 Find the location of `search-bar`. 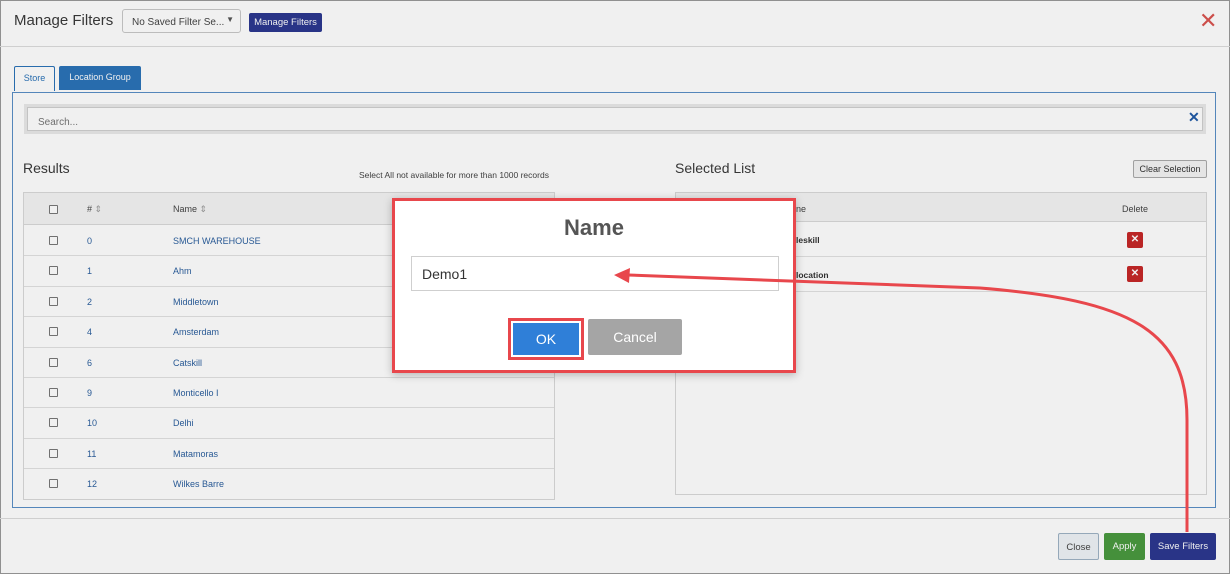

search-bar is located at coordinates (615, 119).